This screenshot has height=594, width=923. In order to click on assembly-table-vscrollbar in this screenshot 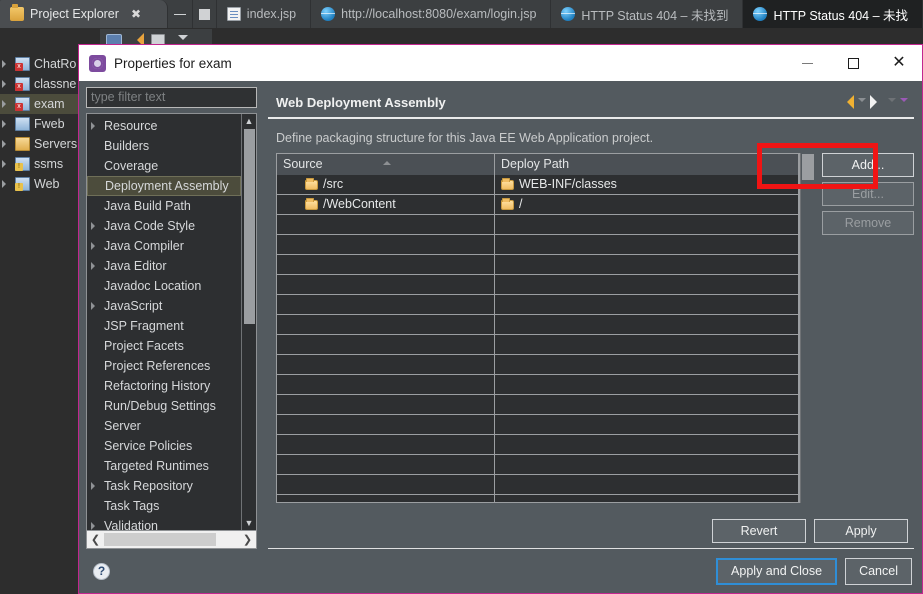, I will do `click(807, 328)`.